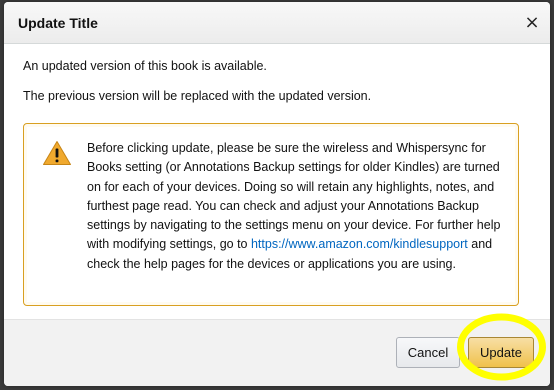 This screenshot has height=390, width=554. Describe the element at coordinates (57, 153) in the screenshot. I see `warning-icon` at that location.